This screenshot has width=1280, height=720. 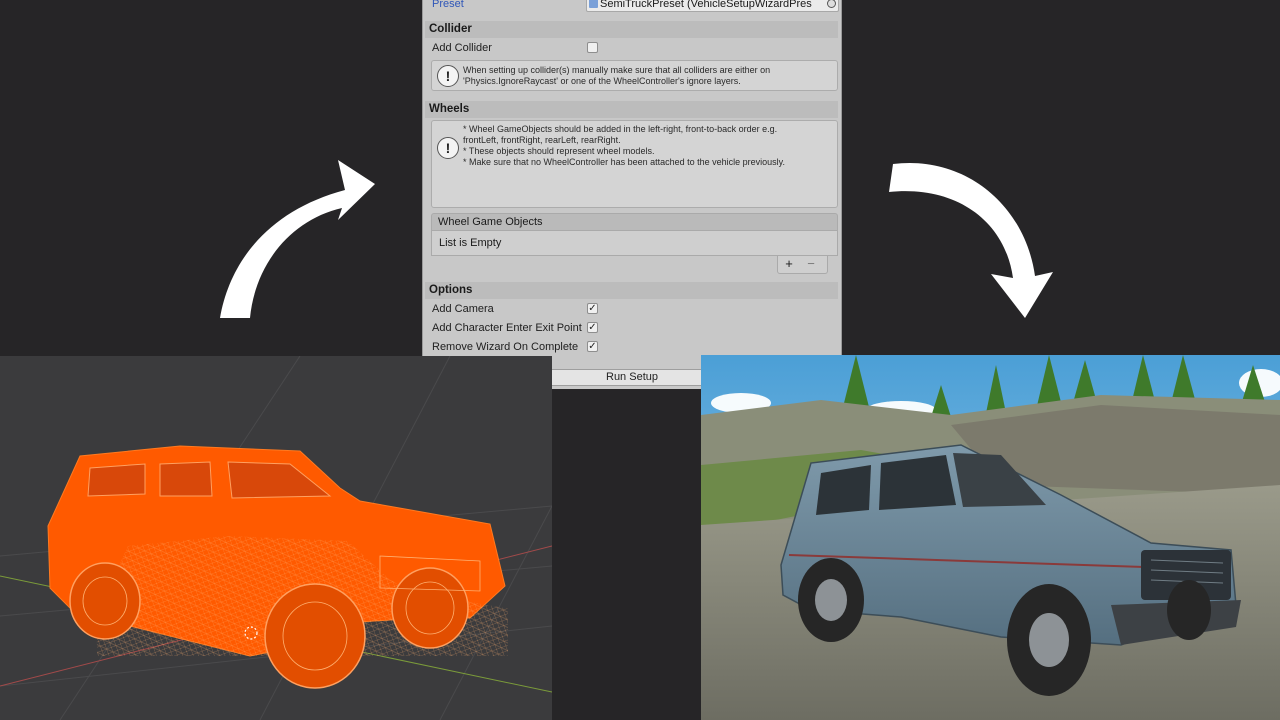 What do you see at coordinates (706, 5) in the screenshot?
I see `preset-value: SemiTruckPreset (VehicleSetupWizardPres` at bounding box center [706, 5].